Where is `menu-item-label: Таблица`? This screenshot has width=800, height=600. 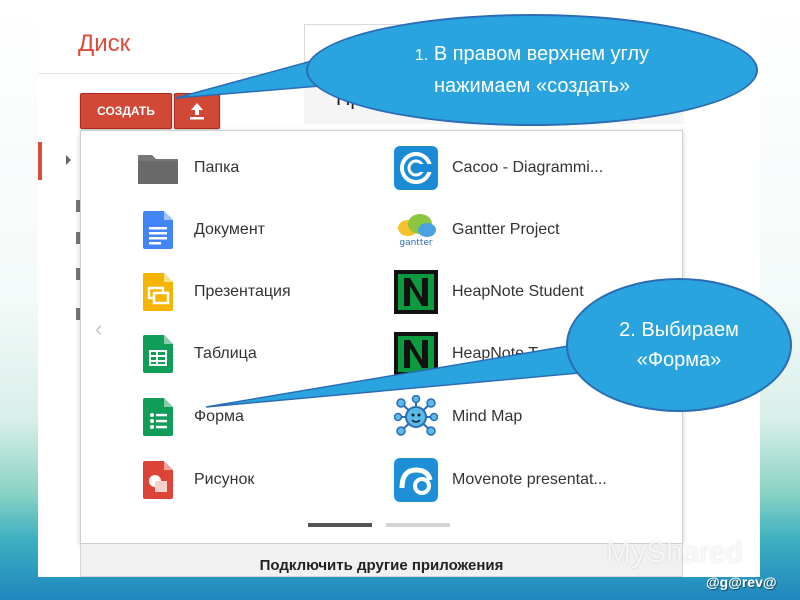
menu-item-label: Таблица is located at coordinates (225, 353).